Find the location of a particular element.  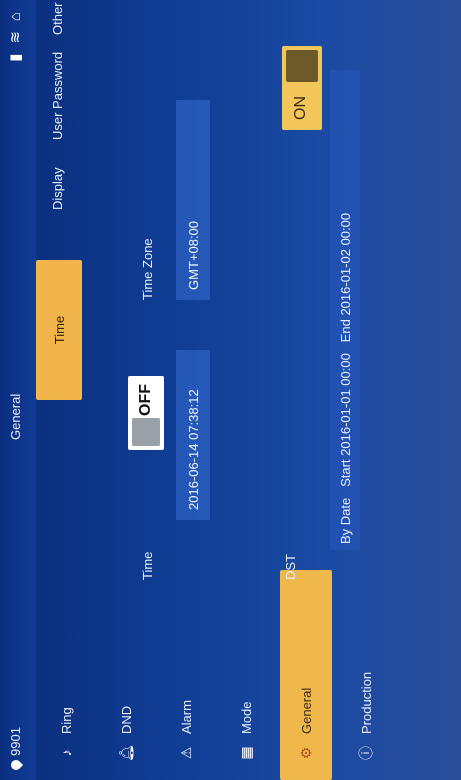

status-icons: ▮ ≋ ⌂ is located at coordinates (15, 37).